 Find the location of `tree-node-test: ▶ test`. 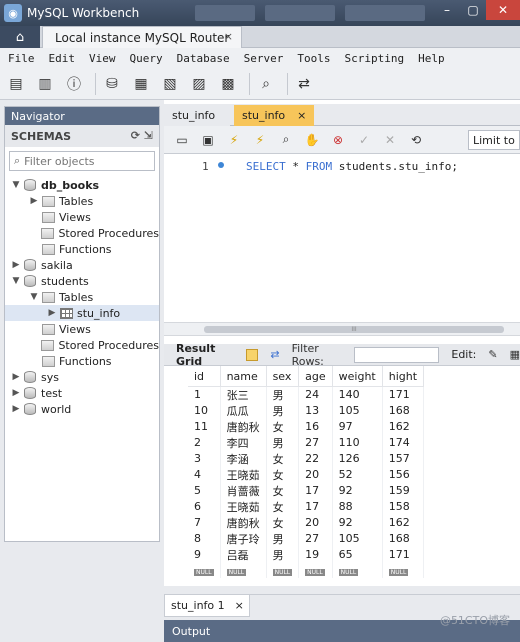

tree-node-test: ▶ test is located at coordinates (82, 393).